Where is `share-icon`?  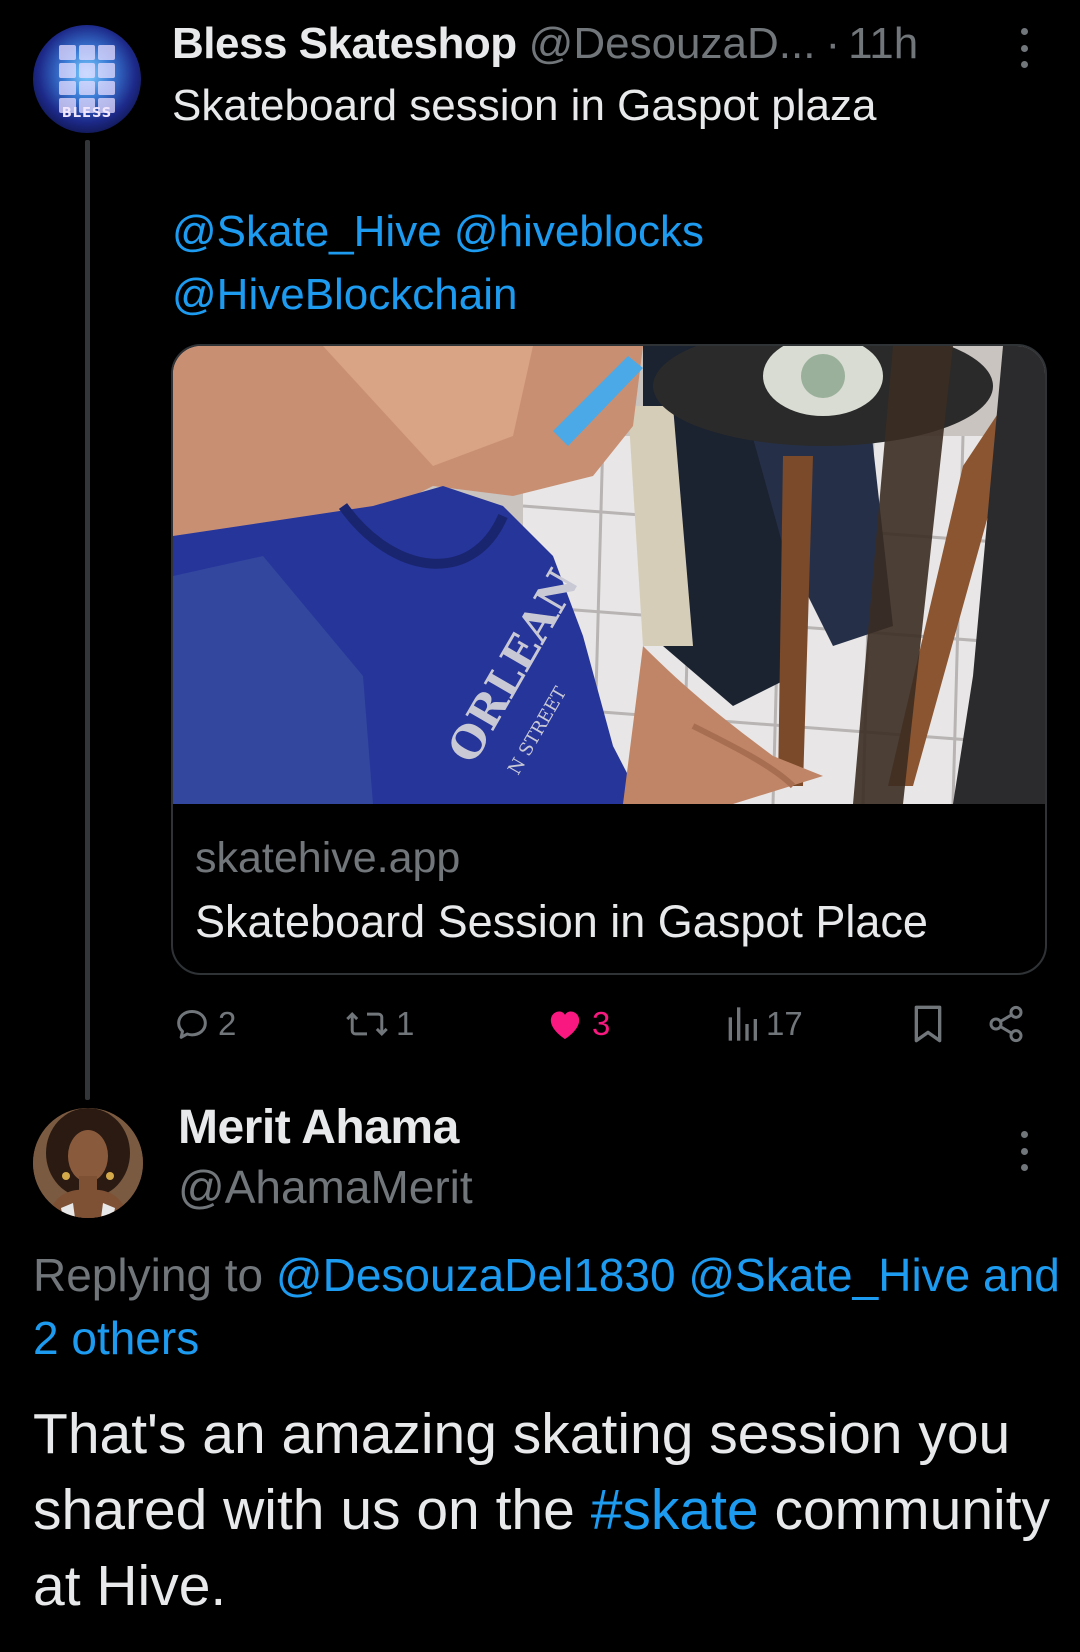
share-icon is located at coordinates (1006, 1024).